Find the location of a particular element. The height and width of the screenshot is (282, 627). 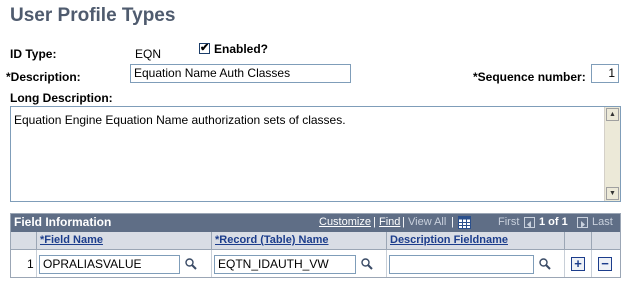

enabled-label: Enabled? is located at coordinates (241, 49).